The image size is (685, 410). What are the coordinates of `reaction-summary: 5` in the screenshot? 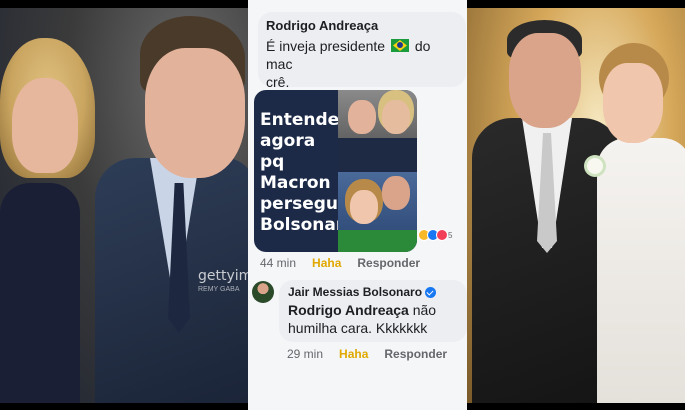 It's located at (435, 235).